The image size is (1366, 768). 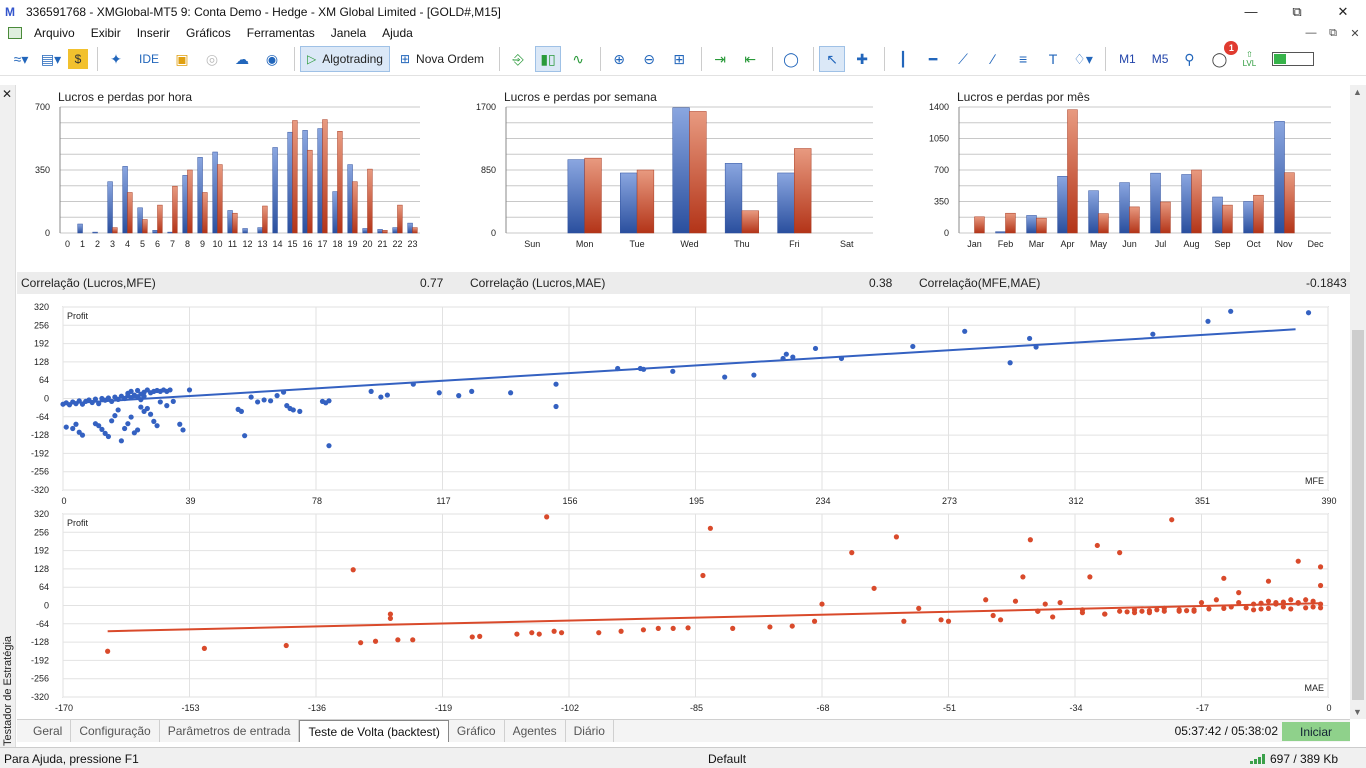 What do you see at coordinates (720, 59) in the screenshot?
I see `autoscroll-icon: ⇥` at bounding box center [720, 59].